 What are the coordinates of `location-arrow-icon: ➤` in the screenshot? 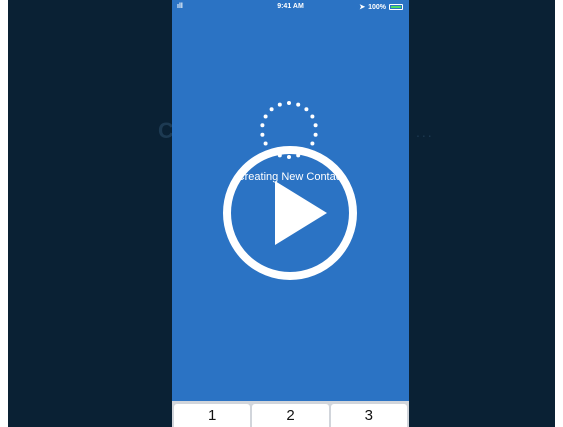 It's located at (362, 7).